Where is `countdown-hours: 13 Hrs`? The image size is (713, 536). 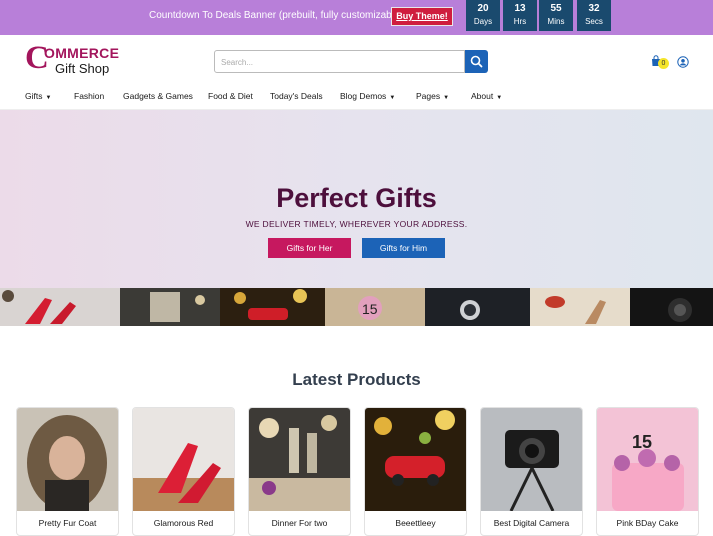 countdown-hours: 13 Hrs is located at coordinates (520, 15).